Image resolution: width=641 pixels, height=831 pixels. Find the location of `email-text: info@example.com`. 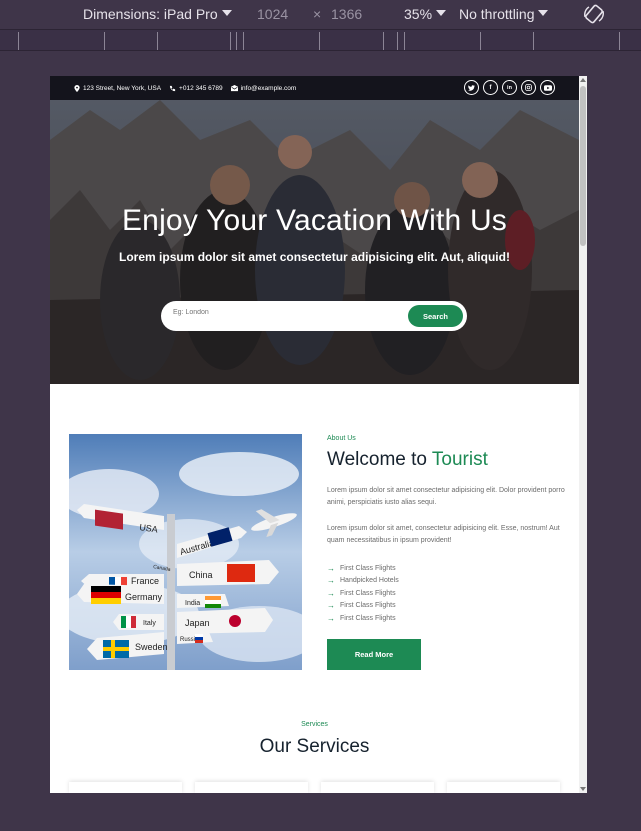

email-text: info@example.com is located at coordinates (268, 88).